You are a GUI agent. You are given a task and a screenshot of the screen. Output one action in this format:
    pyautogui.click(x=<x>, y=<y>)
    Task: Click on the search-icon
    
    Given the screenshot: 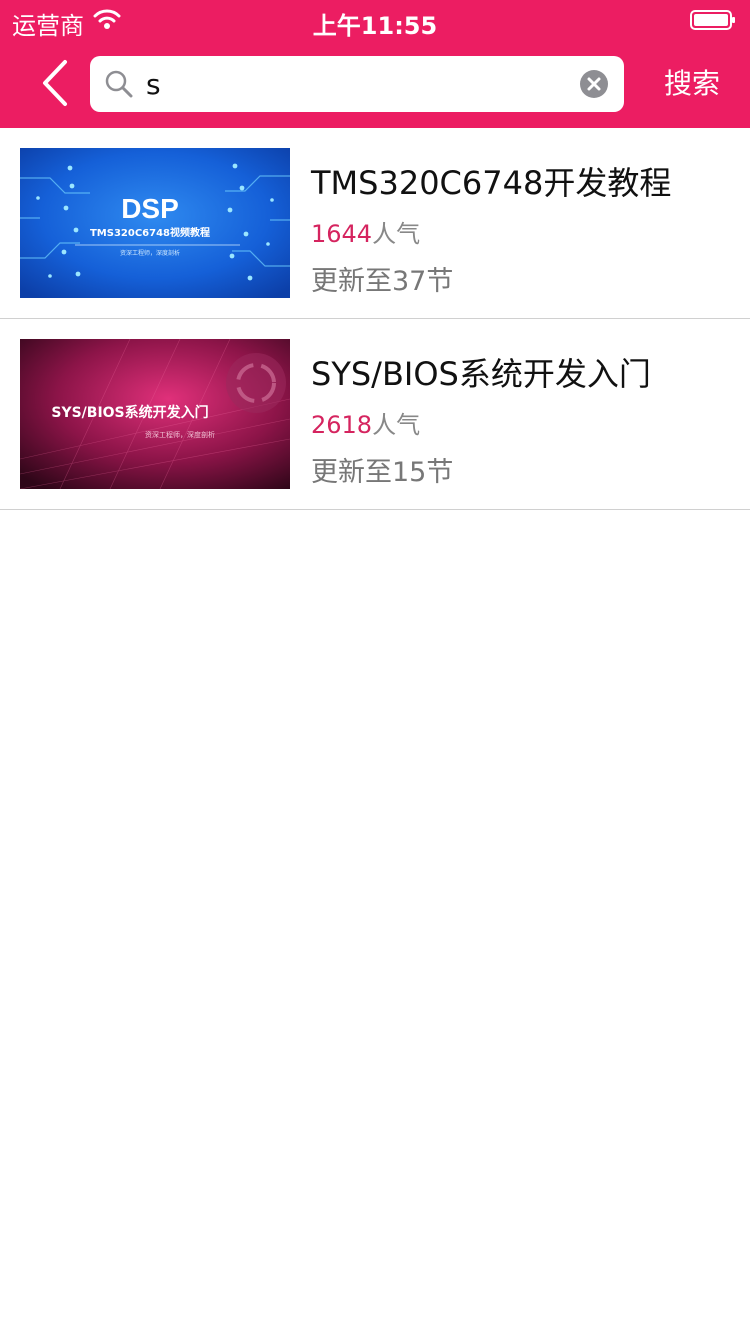 What is the action you would take?
    pyautogui.click(x=119, y=84)
    